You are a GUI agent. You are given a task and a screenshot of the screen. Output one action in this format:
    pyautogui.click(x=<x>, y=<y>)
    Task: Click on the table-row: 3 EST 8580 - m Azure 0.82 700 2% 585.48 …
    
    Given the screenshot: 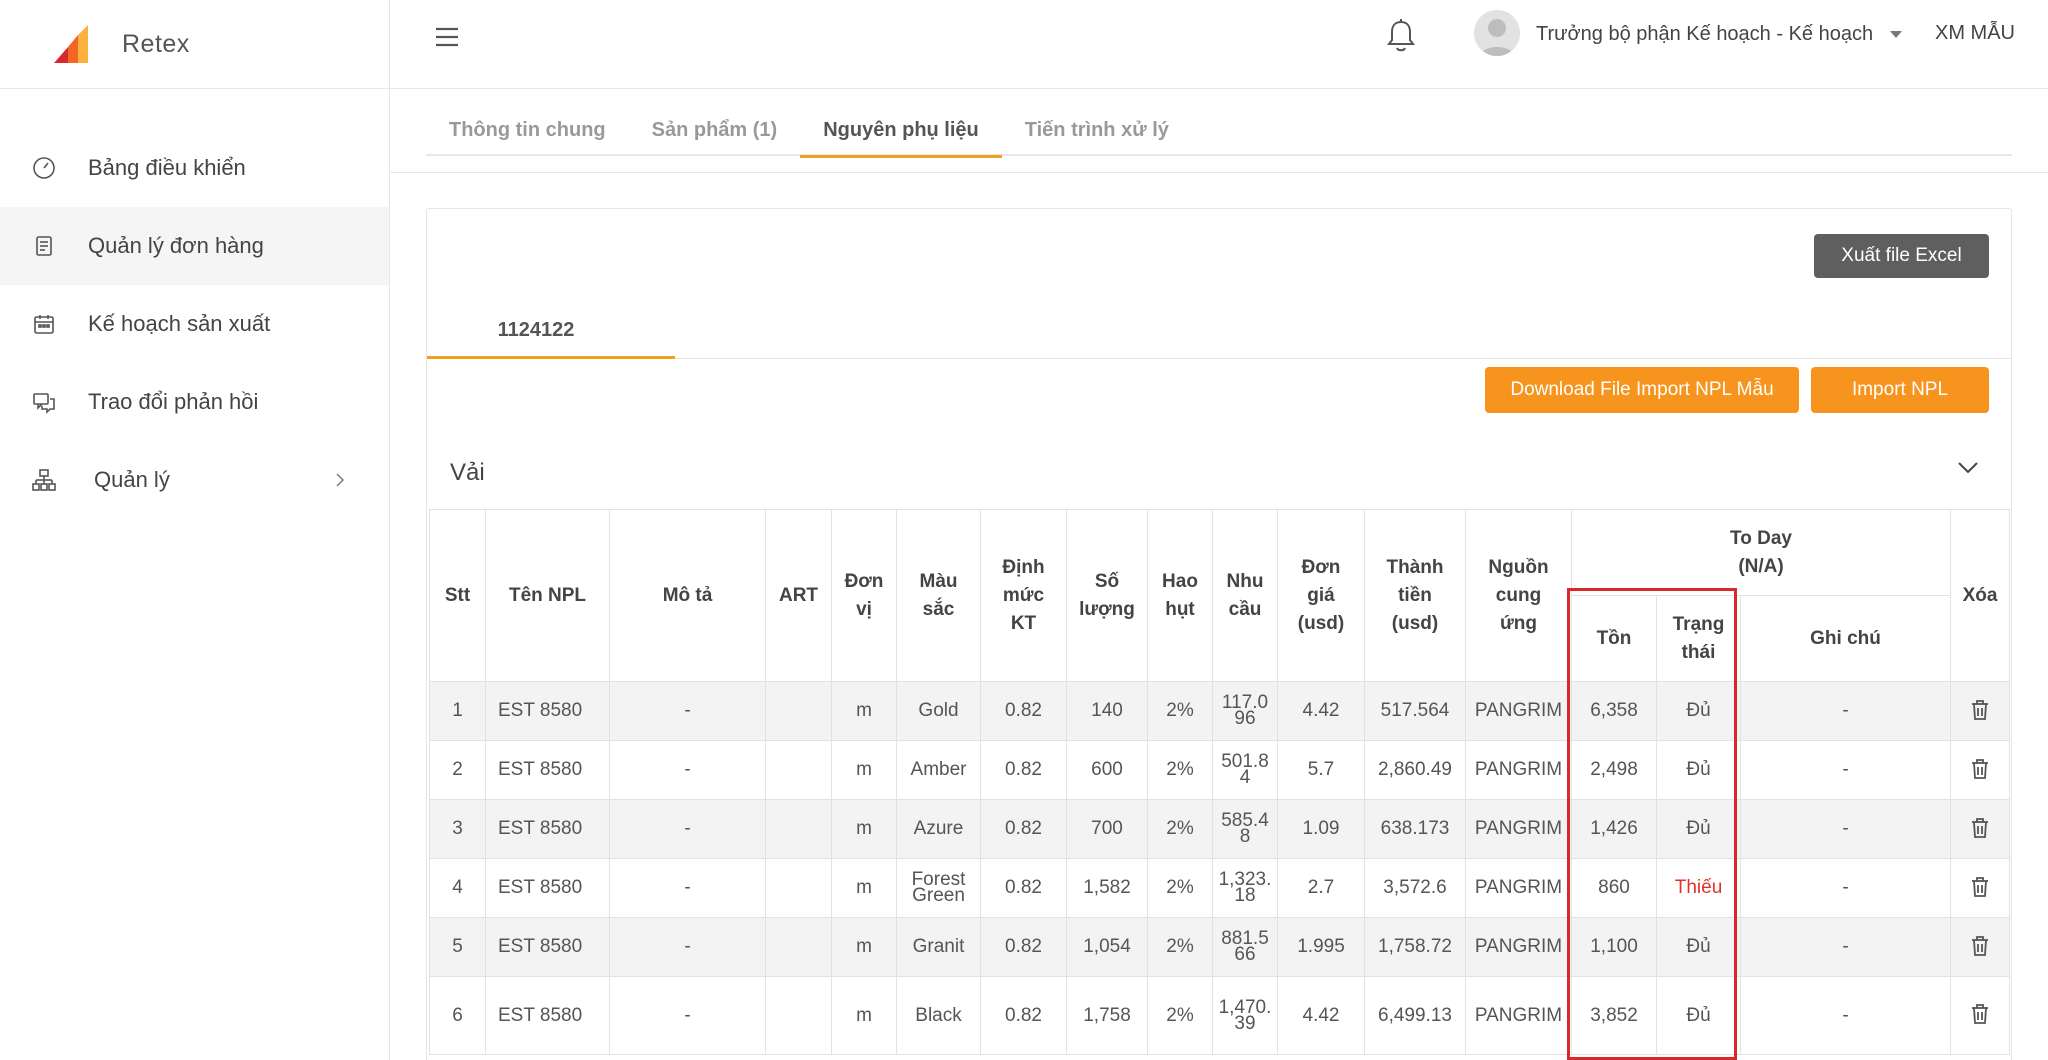 What is the action you would take?
    pyautogui.click(x=1220, y=829)
    